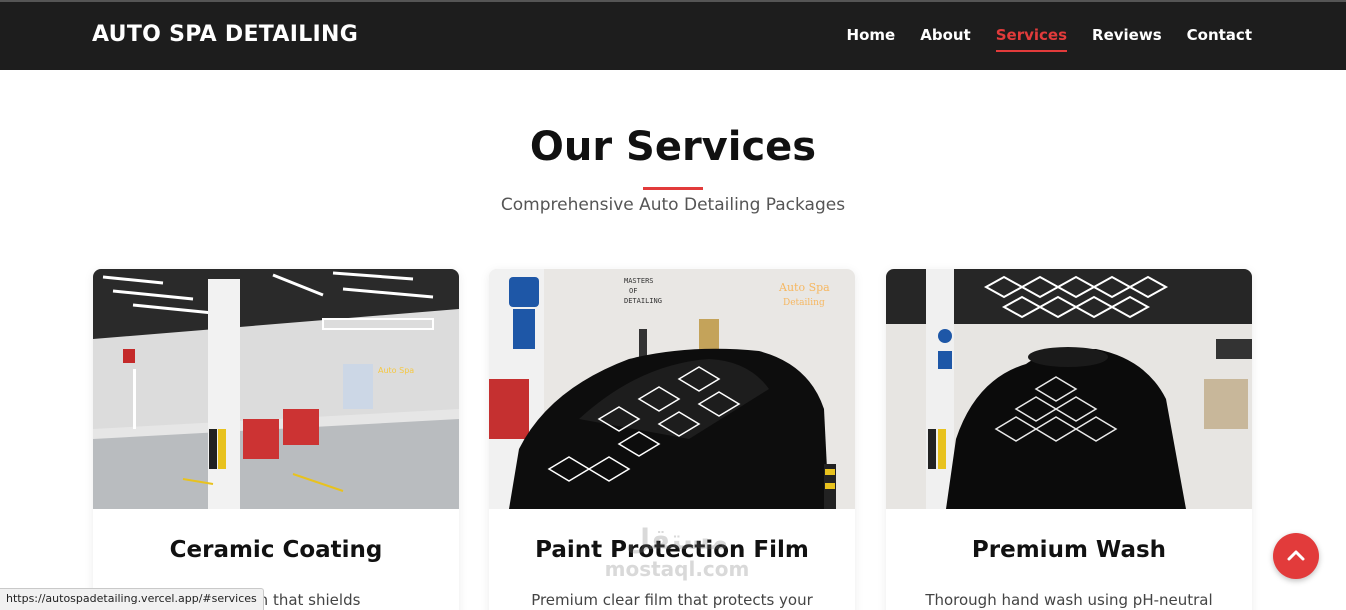 Image resolution: width=1346 pixels, height=610 pixels. I want to click on svg-text: OF, so click(633, 291).